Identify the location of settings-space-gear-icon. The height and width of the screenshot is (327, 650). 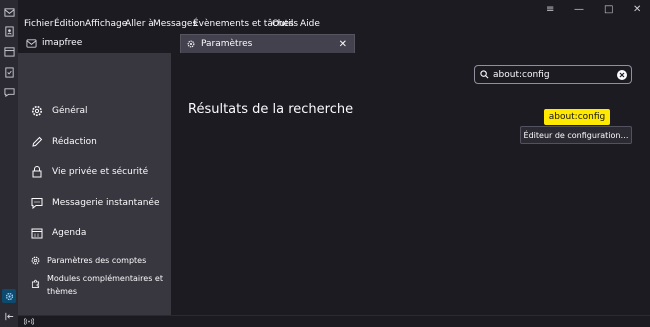
(9, 296).